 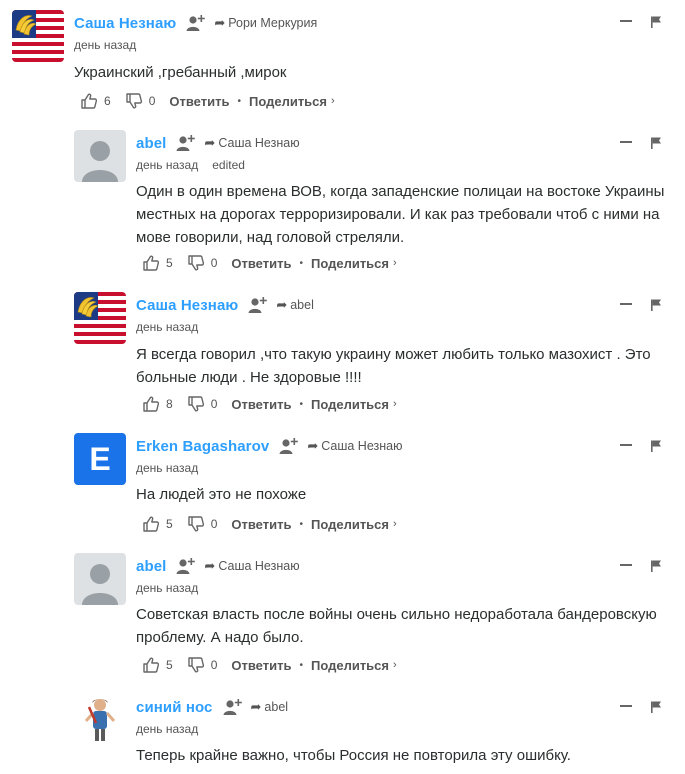 I want to click on edited-label: edited, so click(x=228, y=165).